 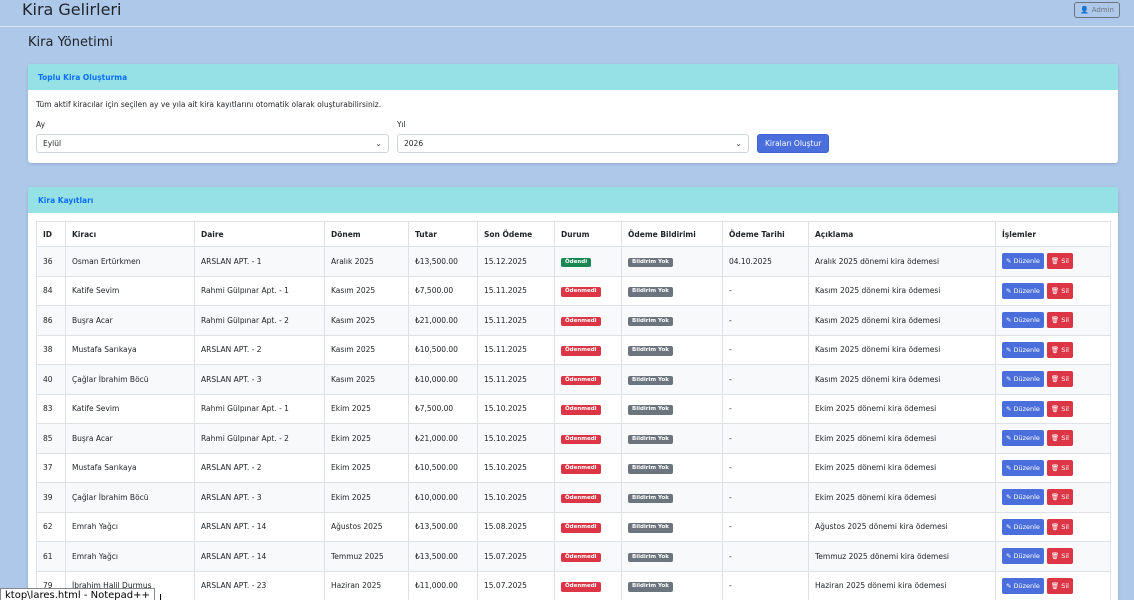 I want to click on cell-id: 83, so click(x=51, y=408).